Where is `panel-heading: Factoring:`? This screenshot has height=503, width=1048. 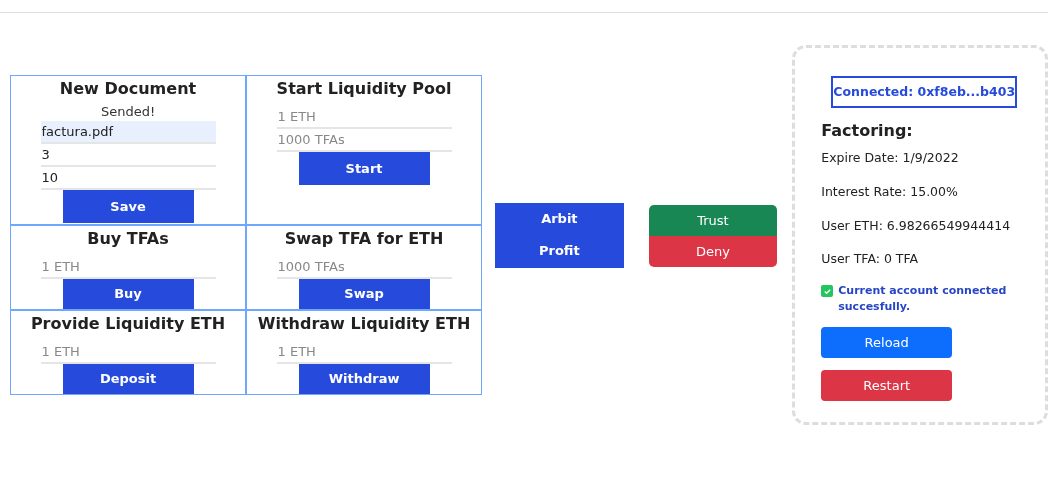 panel-heading: Factoring: is located at coordinates (867, 131).